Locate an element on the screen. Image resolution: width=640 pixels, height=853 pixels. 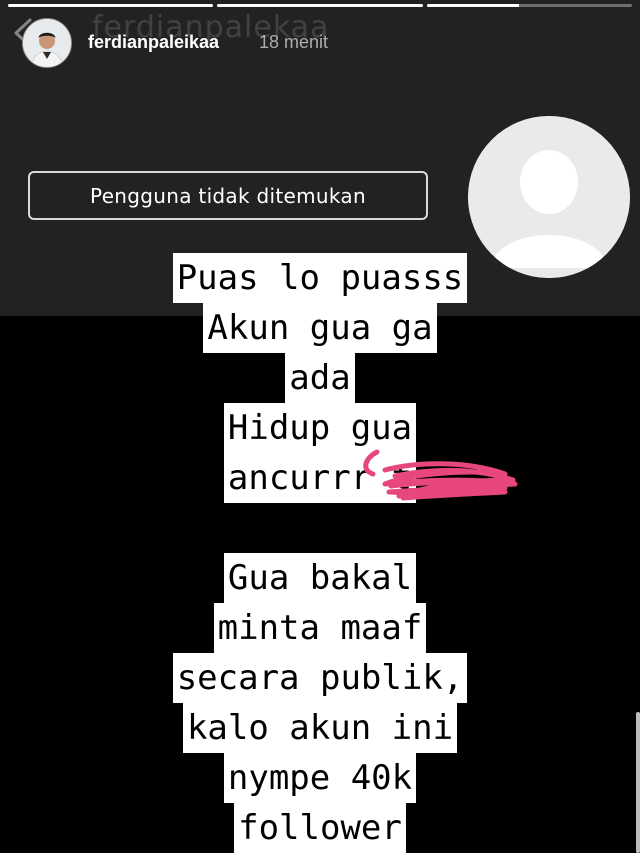
caption-line: kalo akun ini is located at coordinates (320, 728).